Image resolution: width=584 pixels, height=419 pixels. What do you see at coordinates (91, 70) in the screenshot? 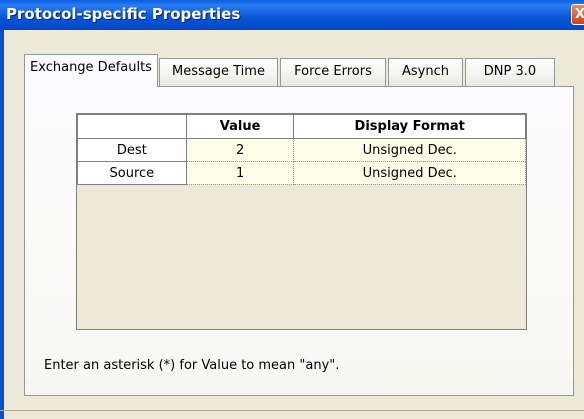
I see `tab-exchange-defaults: Exchange Defaults` at bounding box center [91, 70].